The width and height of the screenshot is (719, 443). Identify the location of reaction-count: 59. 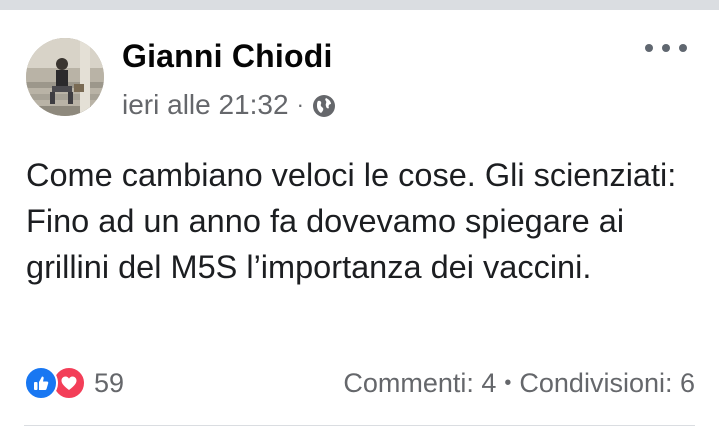
(109, 382).